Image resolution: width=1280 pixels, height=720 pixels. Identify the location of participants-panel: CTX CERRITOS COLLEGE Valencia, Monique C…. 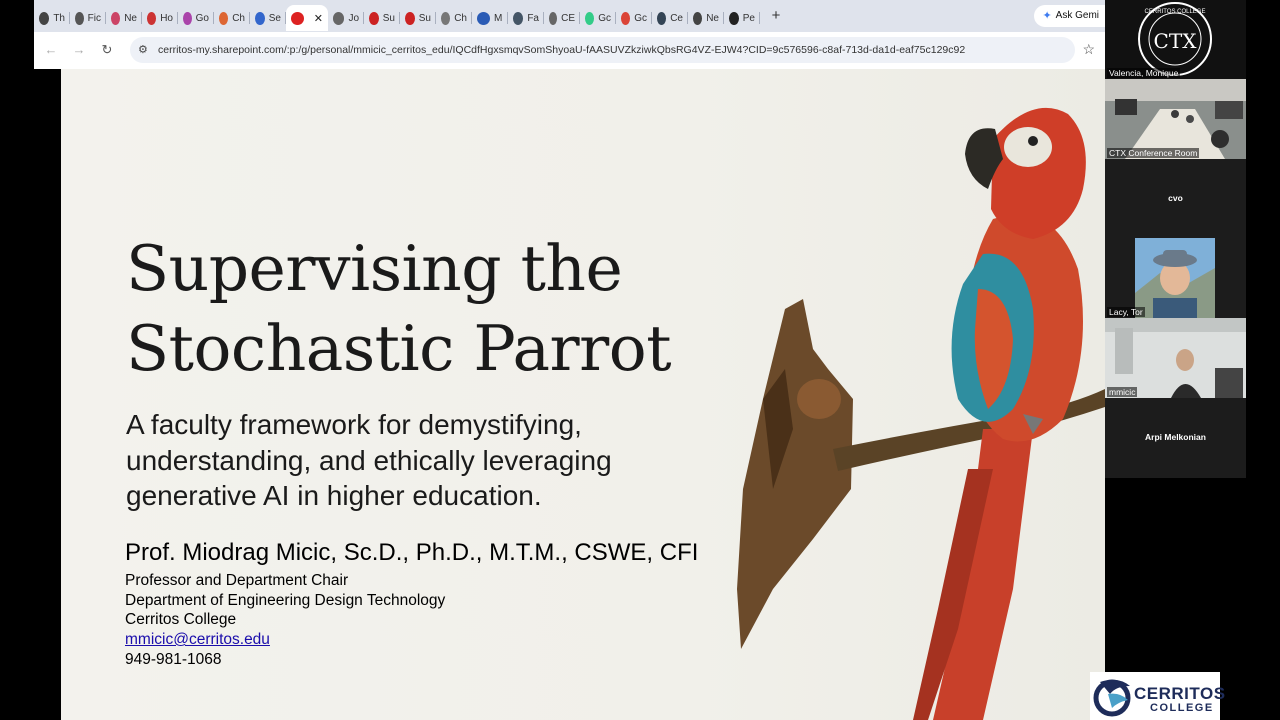
(1175, 239).